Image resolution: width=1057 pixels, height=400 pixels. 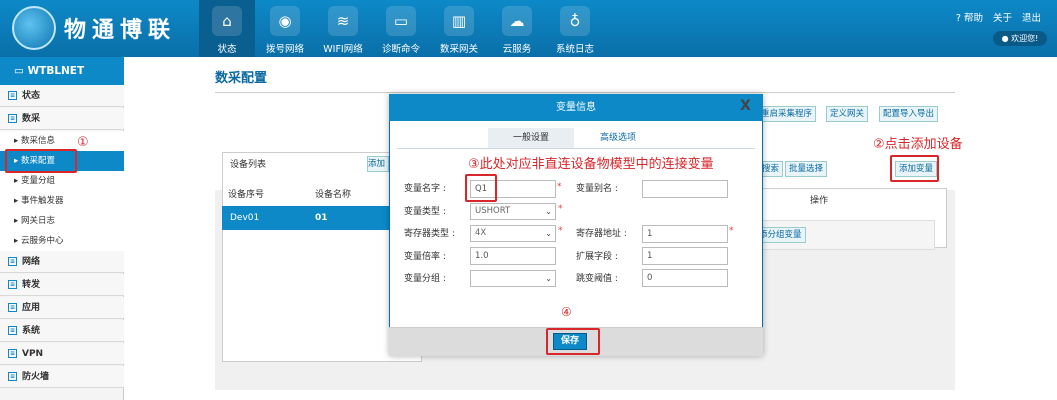 I want to click on sidebar-sub-cloud-center: ▸ 云服务中心, so click(x=62, y=241).